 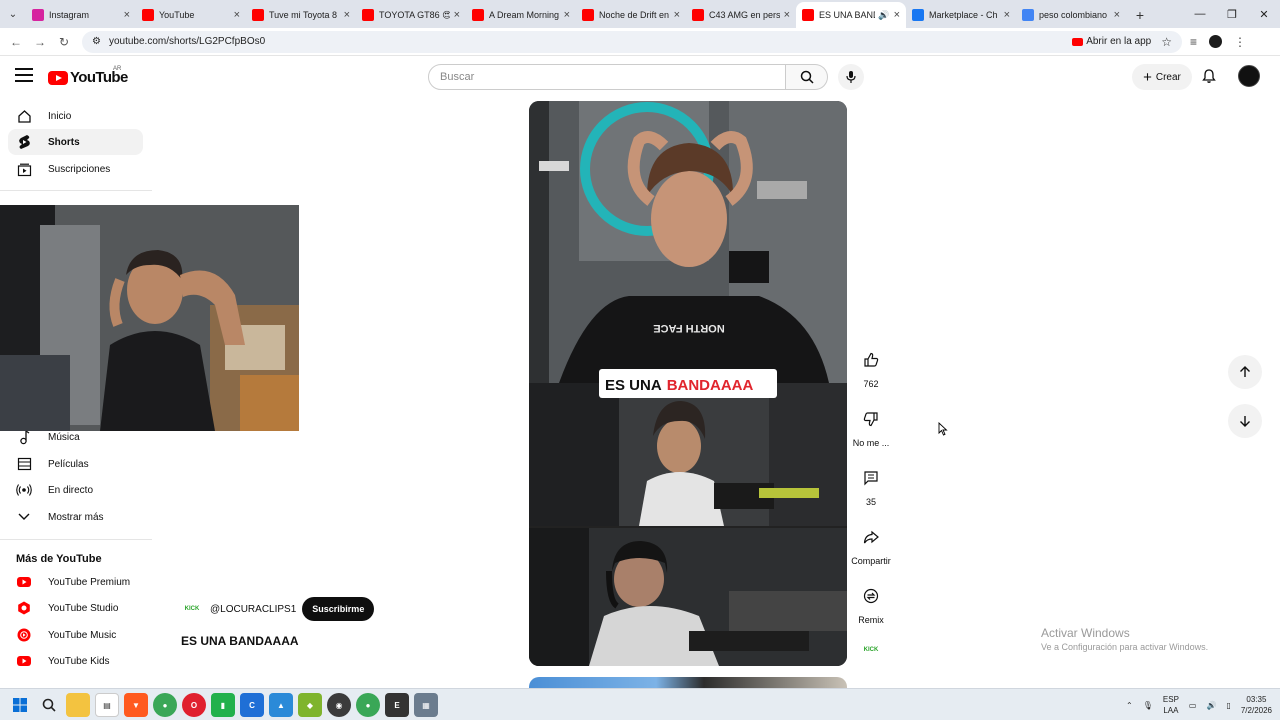 What do you see at coordinates (192, 609) in the screenshot?
I see `channel-avatar: KICK` at bounding box center [192, 609].